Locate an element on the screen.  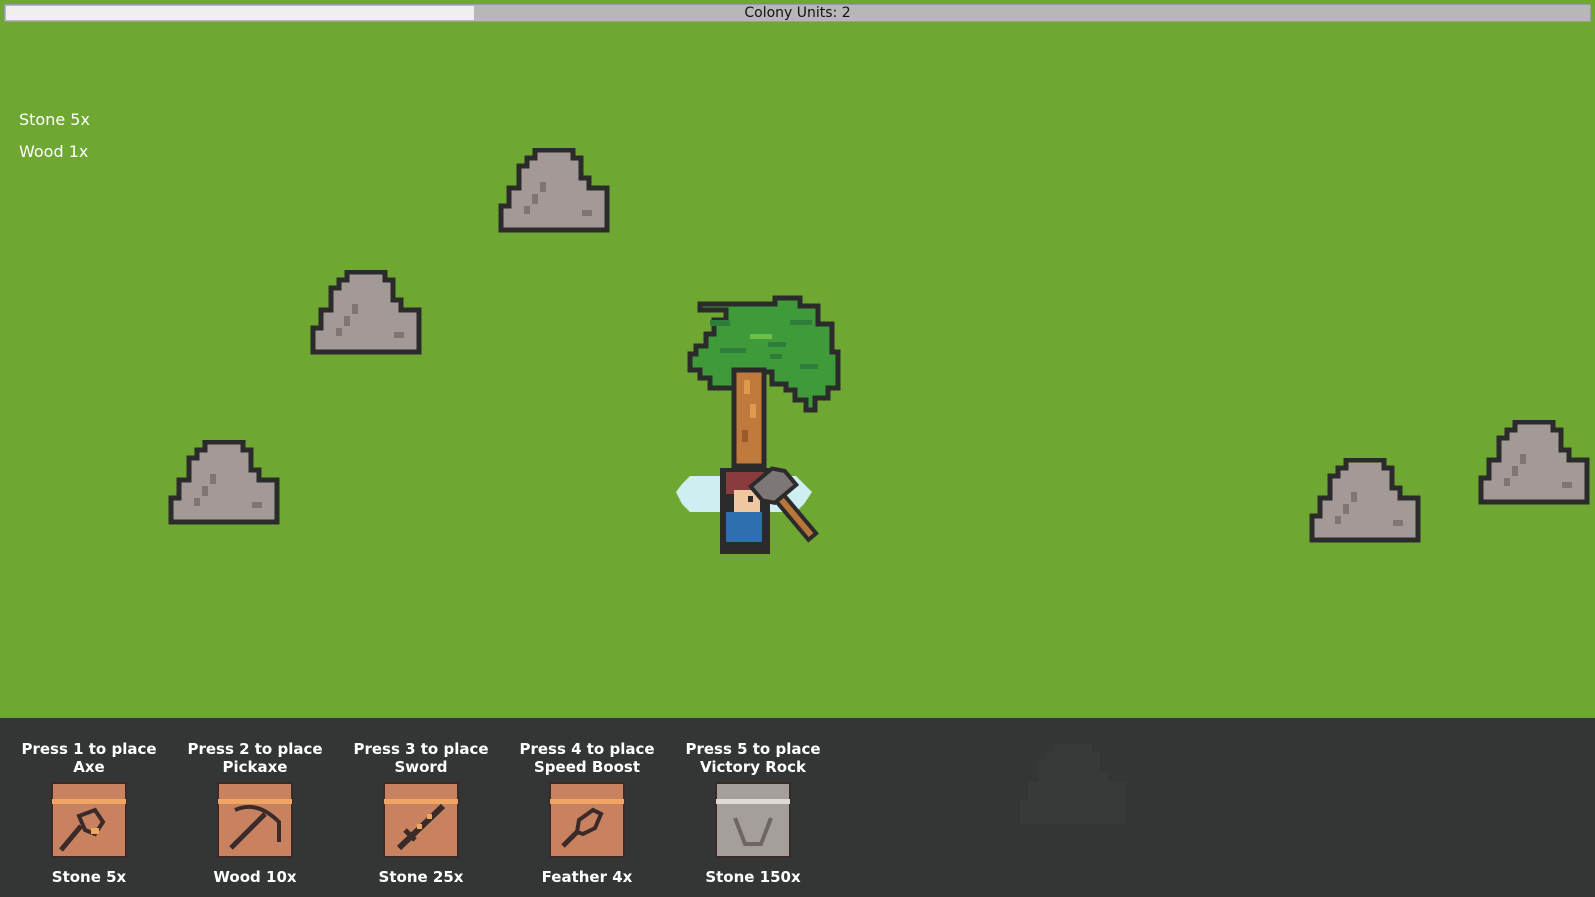
player-character is located at coordinates (752, 509).